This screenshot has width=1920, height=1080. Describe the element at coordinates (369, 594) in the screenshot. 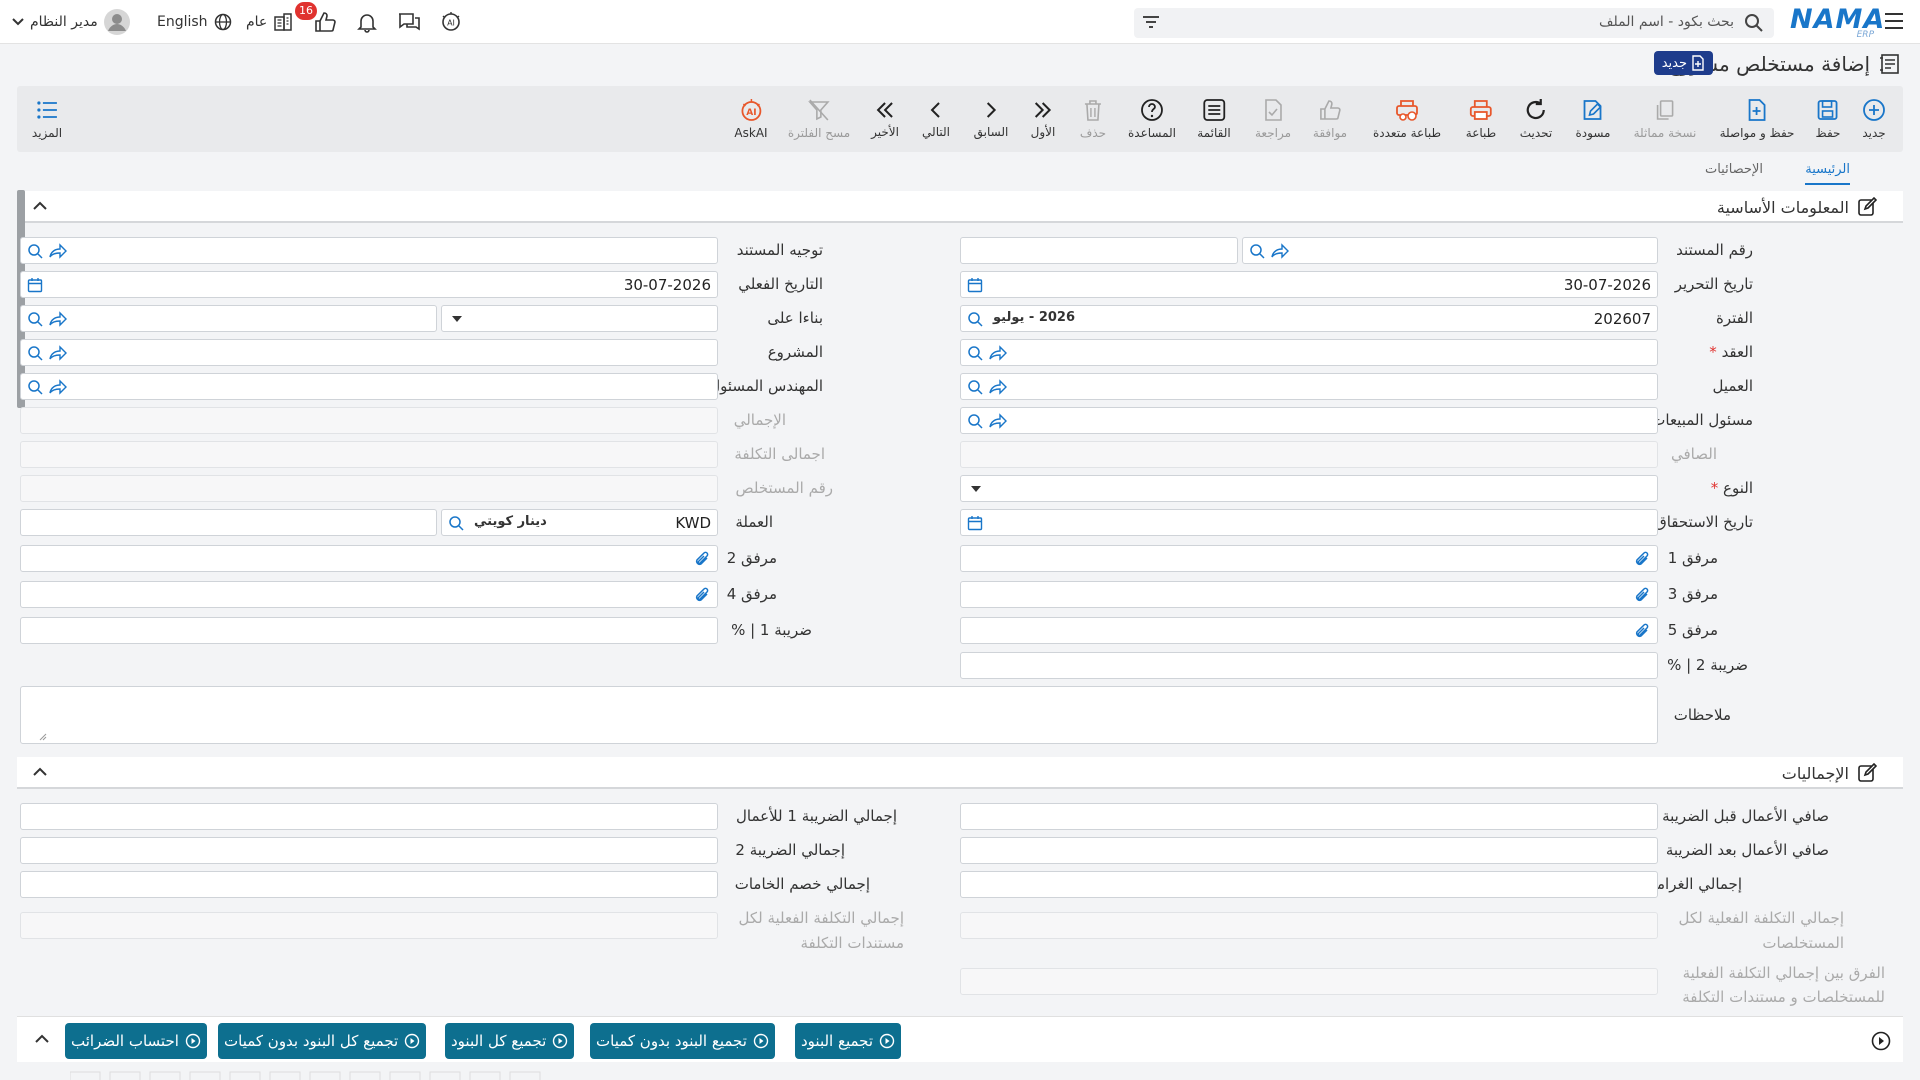

I see `attachment-4-input` at that location.